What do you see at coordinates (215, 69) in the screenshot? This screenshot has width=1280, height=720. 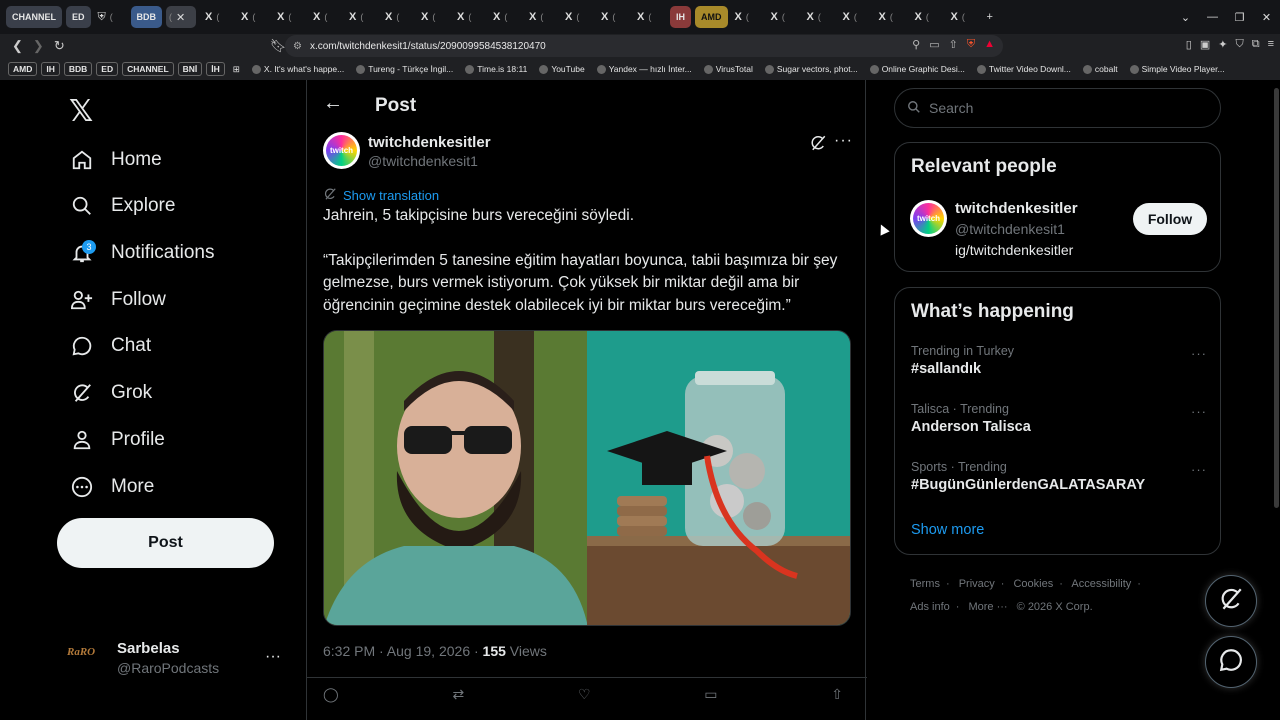 I see `bookmark-item: İH` at bounding box center [215, 69].